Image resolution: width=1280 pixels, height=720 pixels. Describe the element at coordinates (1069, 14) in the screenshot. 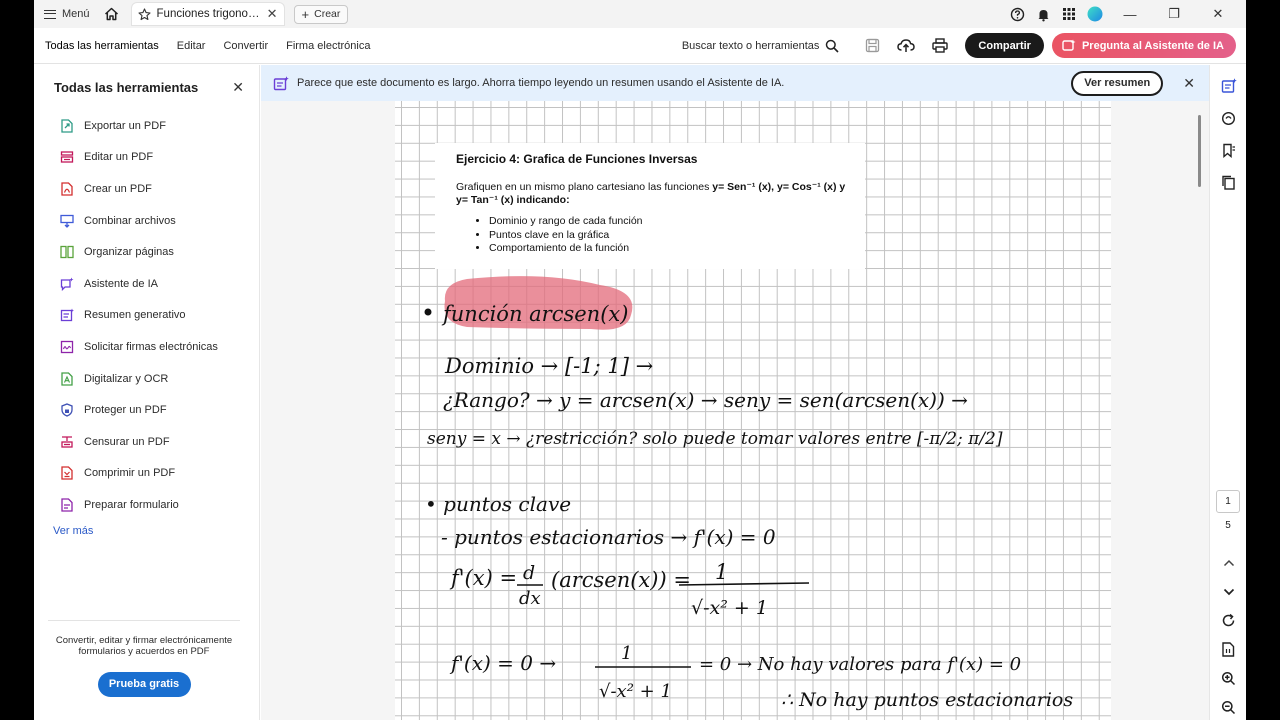

I see `apps-grid-icon` at that location.